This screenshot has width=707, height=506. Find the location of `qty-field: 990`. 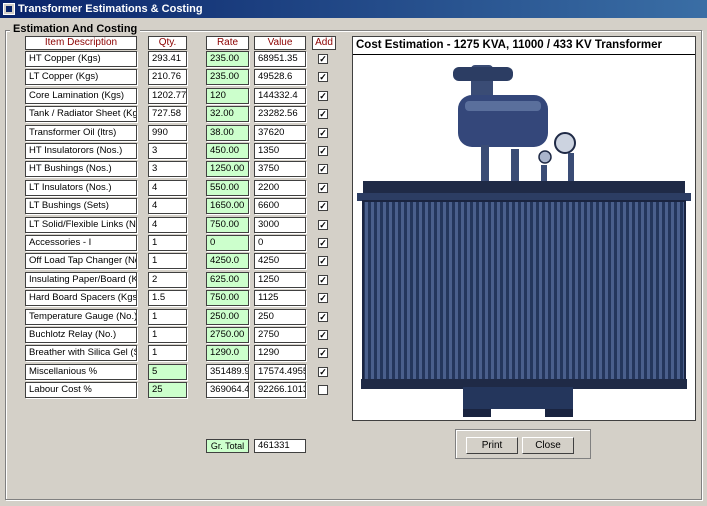

qty-field: 990 is located at coordinates (167, 132).